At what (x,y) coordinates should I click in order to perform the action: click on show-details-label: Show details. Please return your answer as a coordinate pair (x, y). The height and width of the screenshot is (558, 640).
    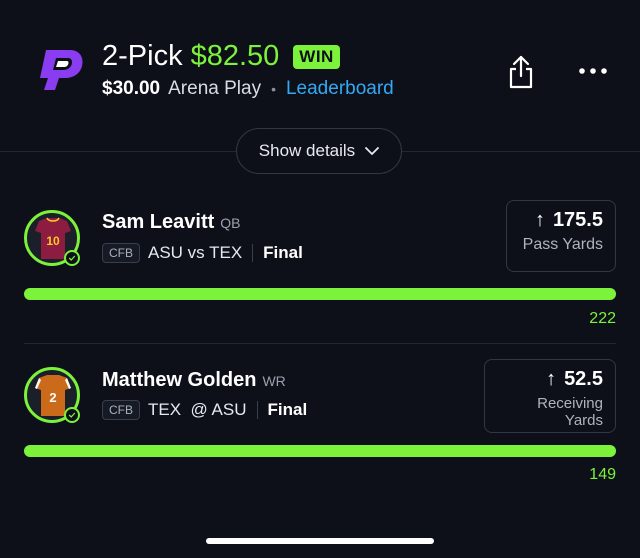
    Looking at the image, I should click on (307, 150).